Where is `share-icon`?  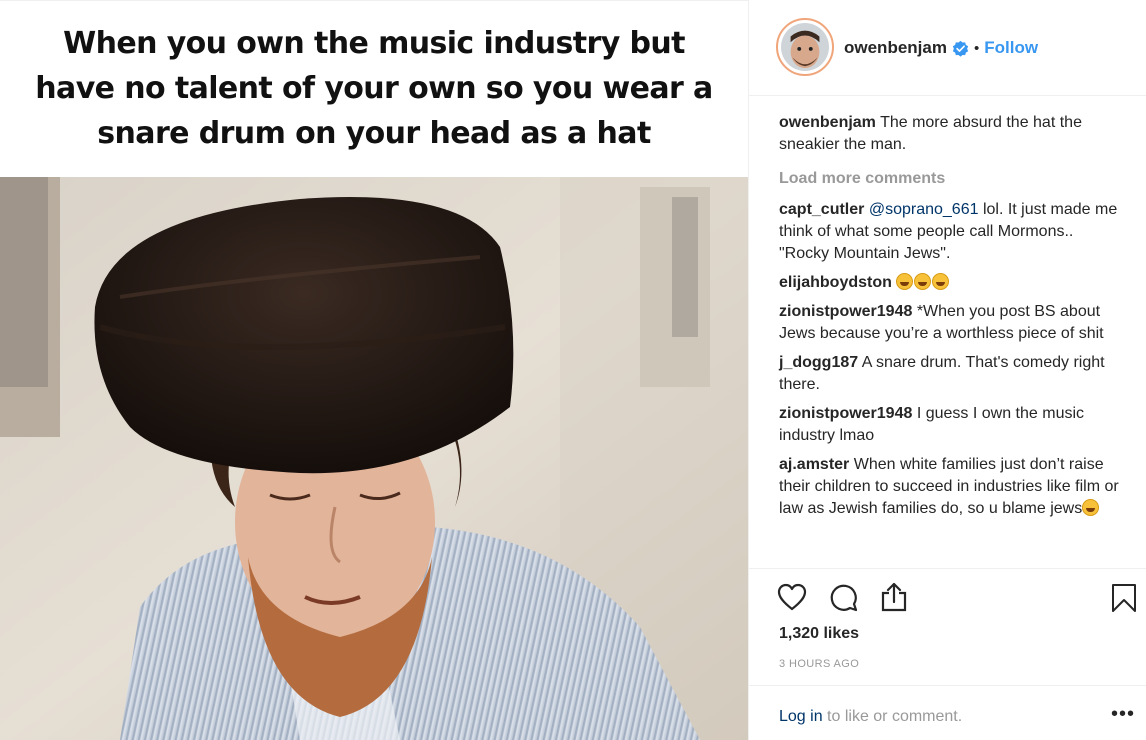
share-icon is located at coordinates (894, 597).